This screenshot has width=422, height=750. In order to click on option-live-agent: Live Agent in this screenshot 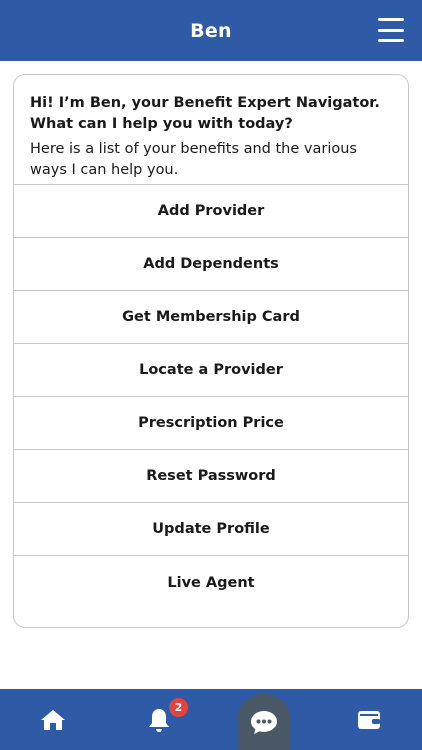, I will do `click(211, 582)`.